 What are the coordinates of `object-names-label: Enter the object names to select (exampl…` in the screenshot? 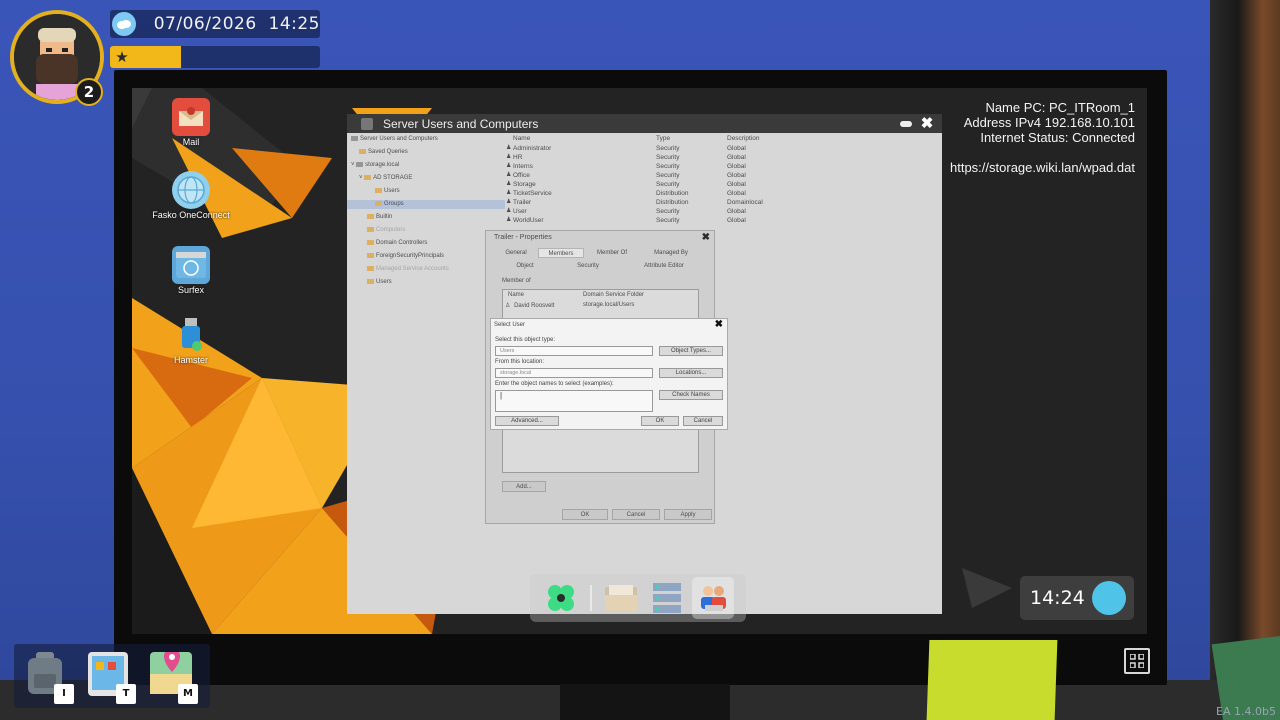 It's located at (554, 384).